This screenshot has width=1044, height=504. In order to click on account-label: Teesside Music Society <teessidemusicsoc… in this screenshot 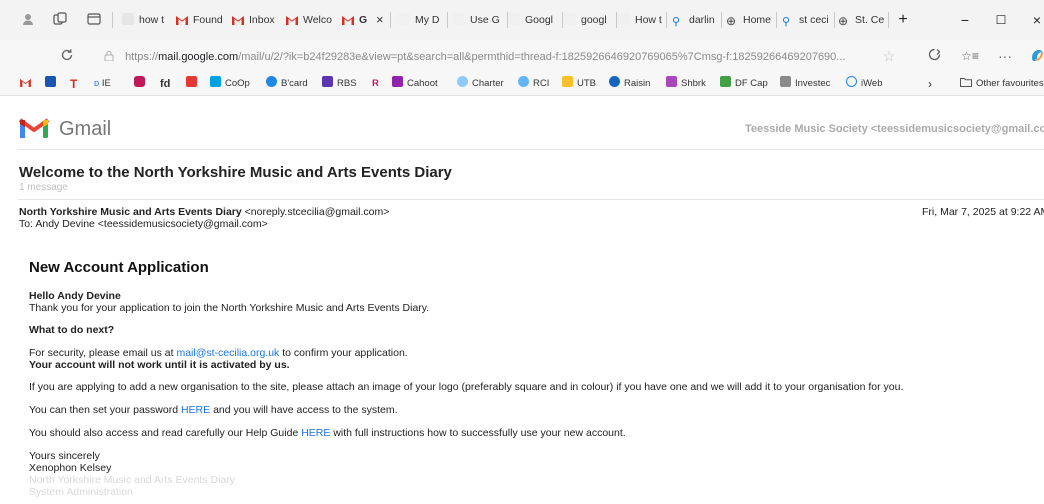, I will do `click(894, 129)`.